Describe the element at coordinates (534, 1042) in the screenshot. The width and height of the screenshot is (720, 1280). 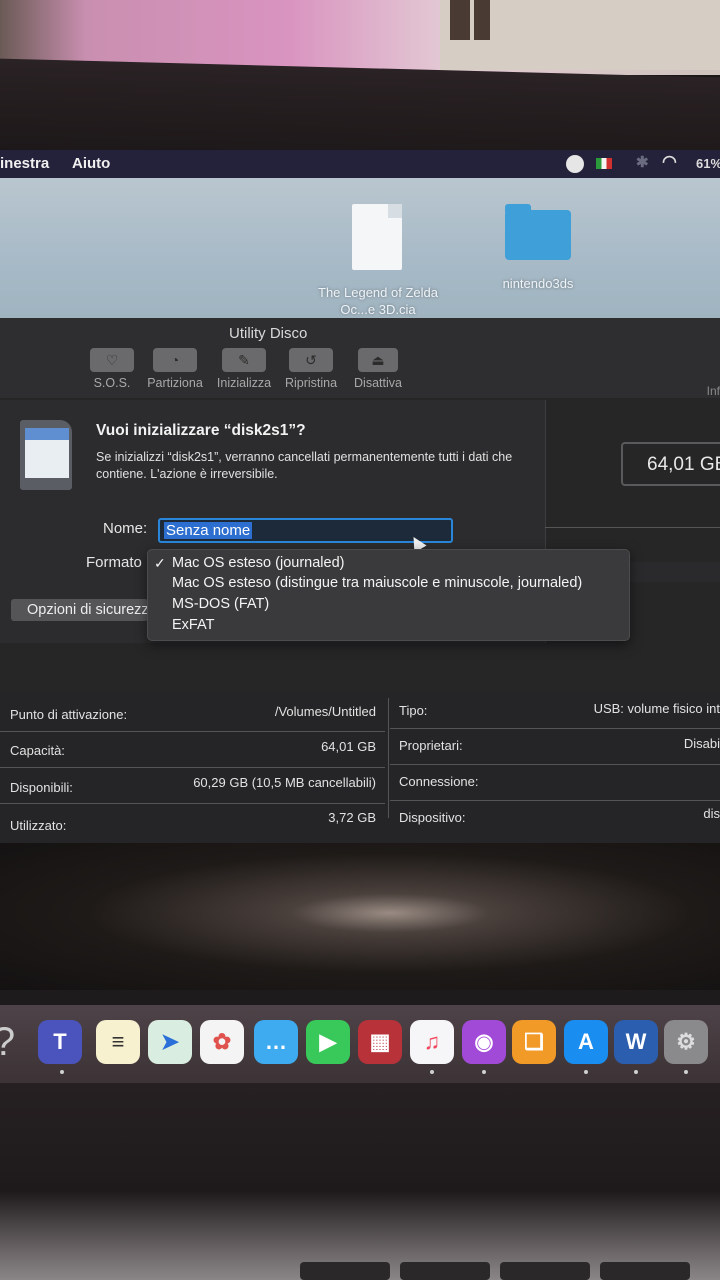
I see `books-icon: ❑` at that location.